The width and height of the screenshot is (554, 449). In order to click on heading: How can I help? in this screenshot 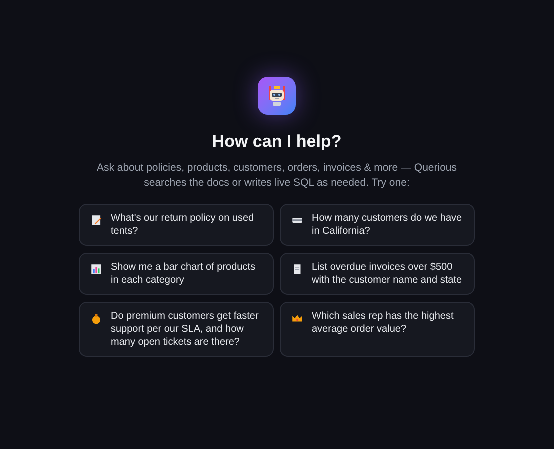, I will do `click(277, 142)`.